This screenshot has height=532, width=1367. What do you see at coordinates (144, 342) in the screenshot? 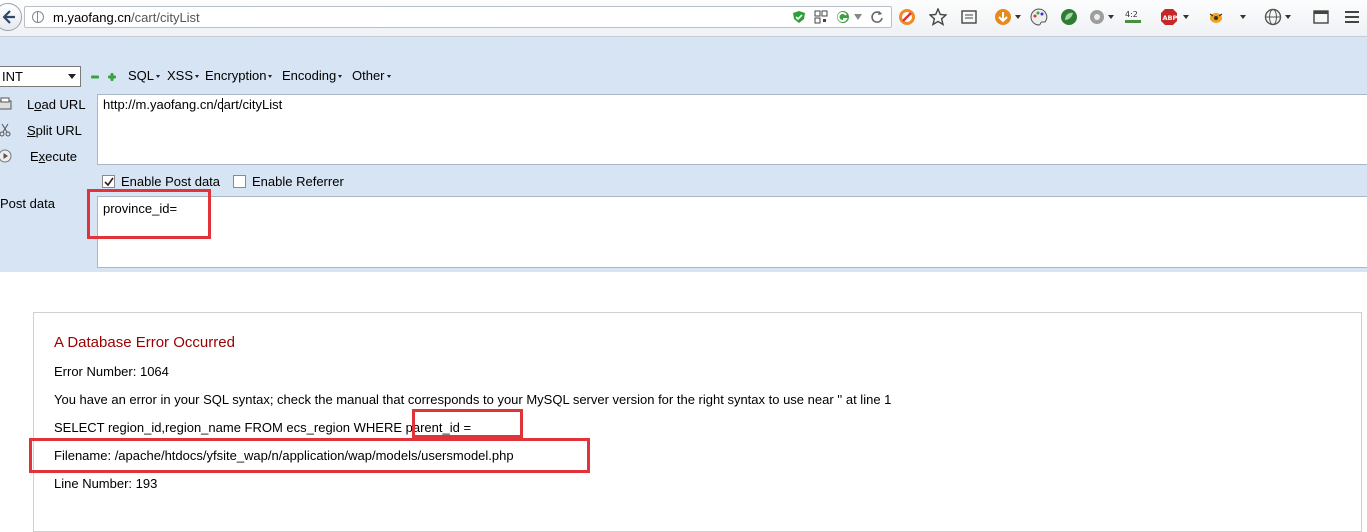
I see `error-heading: A Database Error Occurred` at bounding box center [144, 342].